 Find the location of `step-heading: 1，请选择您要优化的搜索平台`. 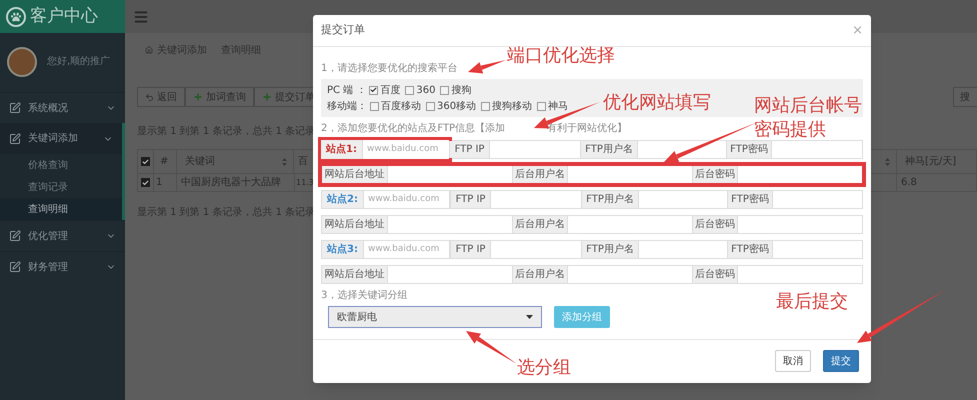

step-heading: 1，请选择您要优化的搜索平台 is located at coordinates (389, 68).